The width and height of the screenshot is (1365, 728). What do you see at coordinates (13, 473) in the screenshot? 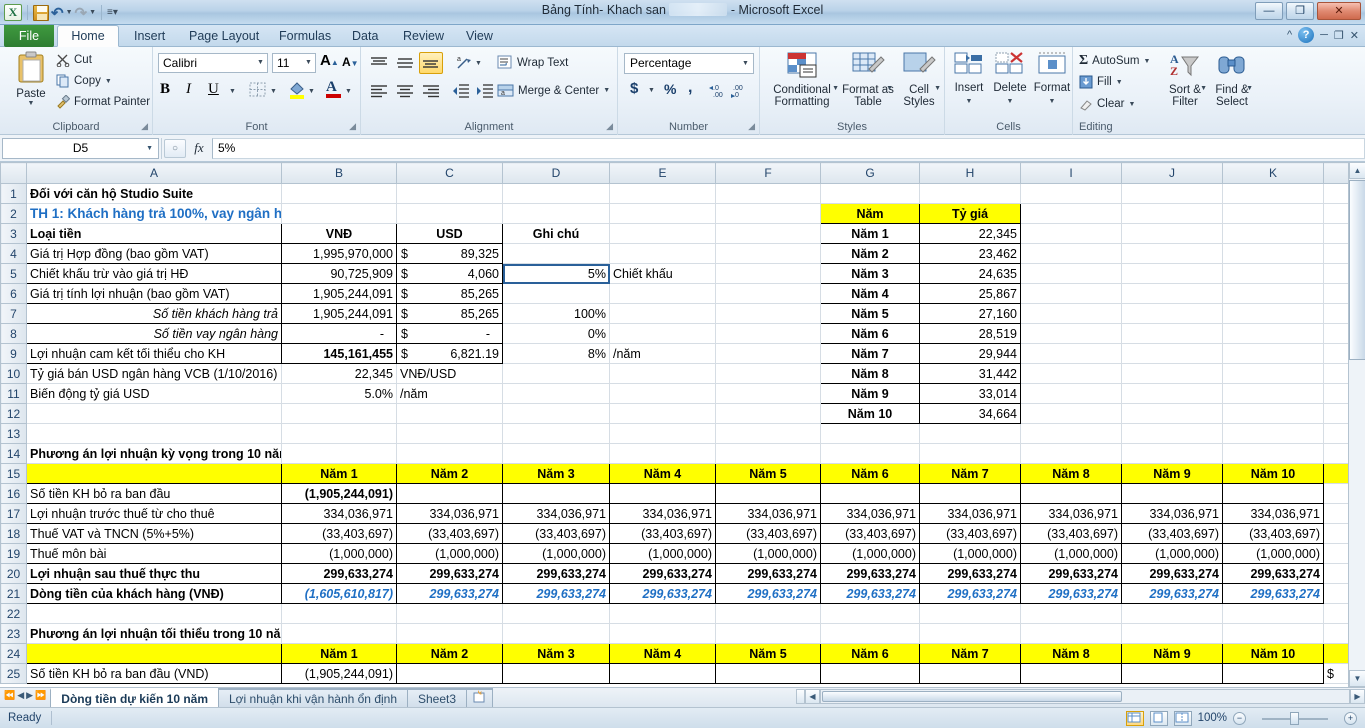
I see `row-header-15: 15` at bounding box center [13, 473].